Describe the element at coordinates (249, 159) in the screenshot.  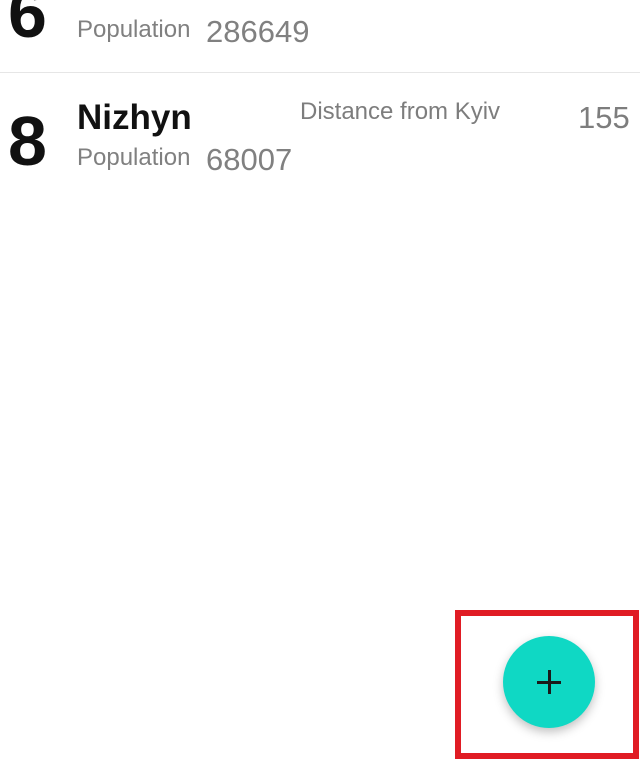
I see `population-value: 68007` at that location.